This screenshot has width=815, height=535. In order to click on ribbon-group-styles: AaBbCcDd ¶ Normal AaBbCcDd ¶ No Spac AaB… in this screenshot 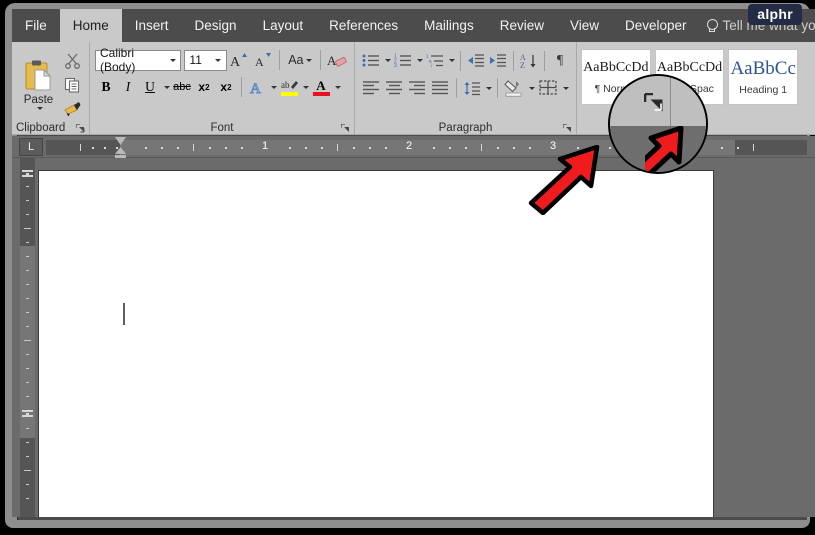, I will do `click(692, 88)`.